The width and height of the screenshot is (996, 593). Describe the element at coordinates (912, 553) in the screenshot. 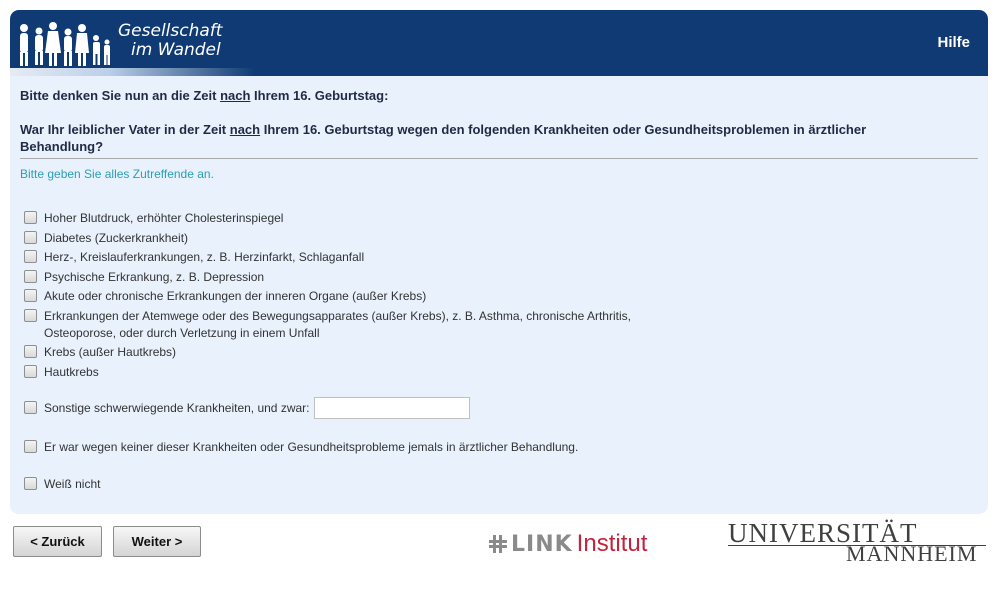

I see `uni-line-2: MANNHEIM` at that location.